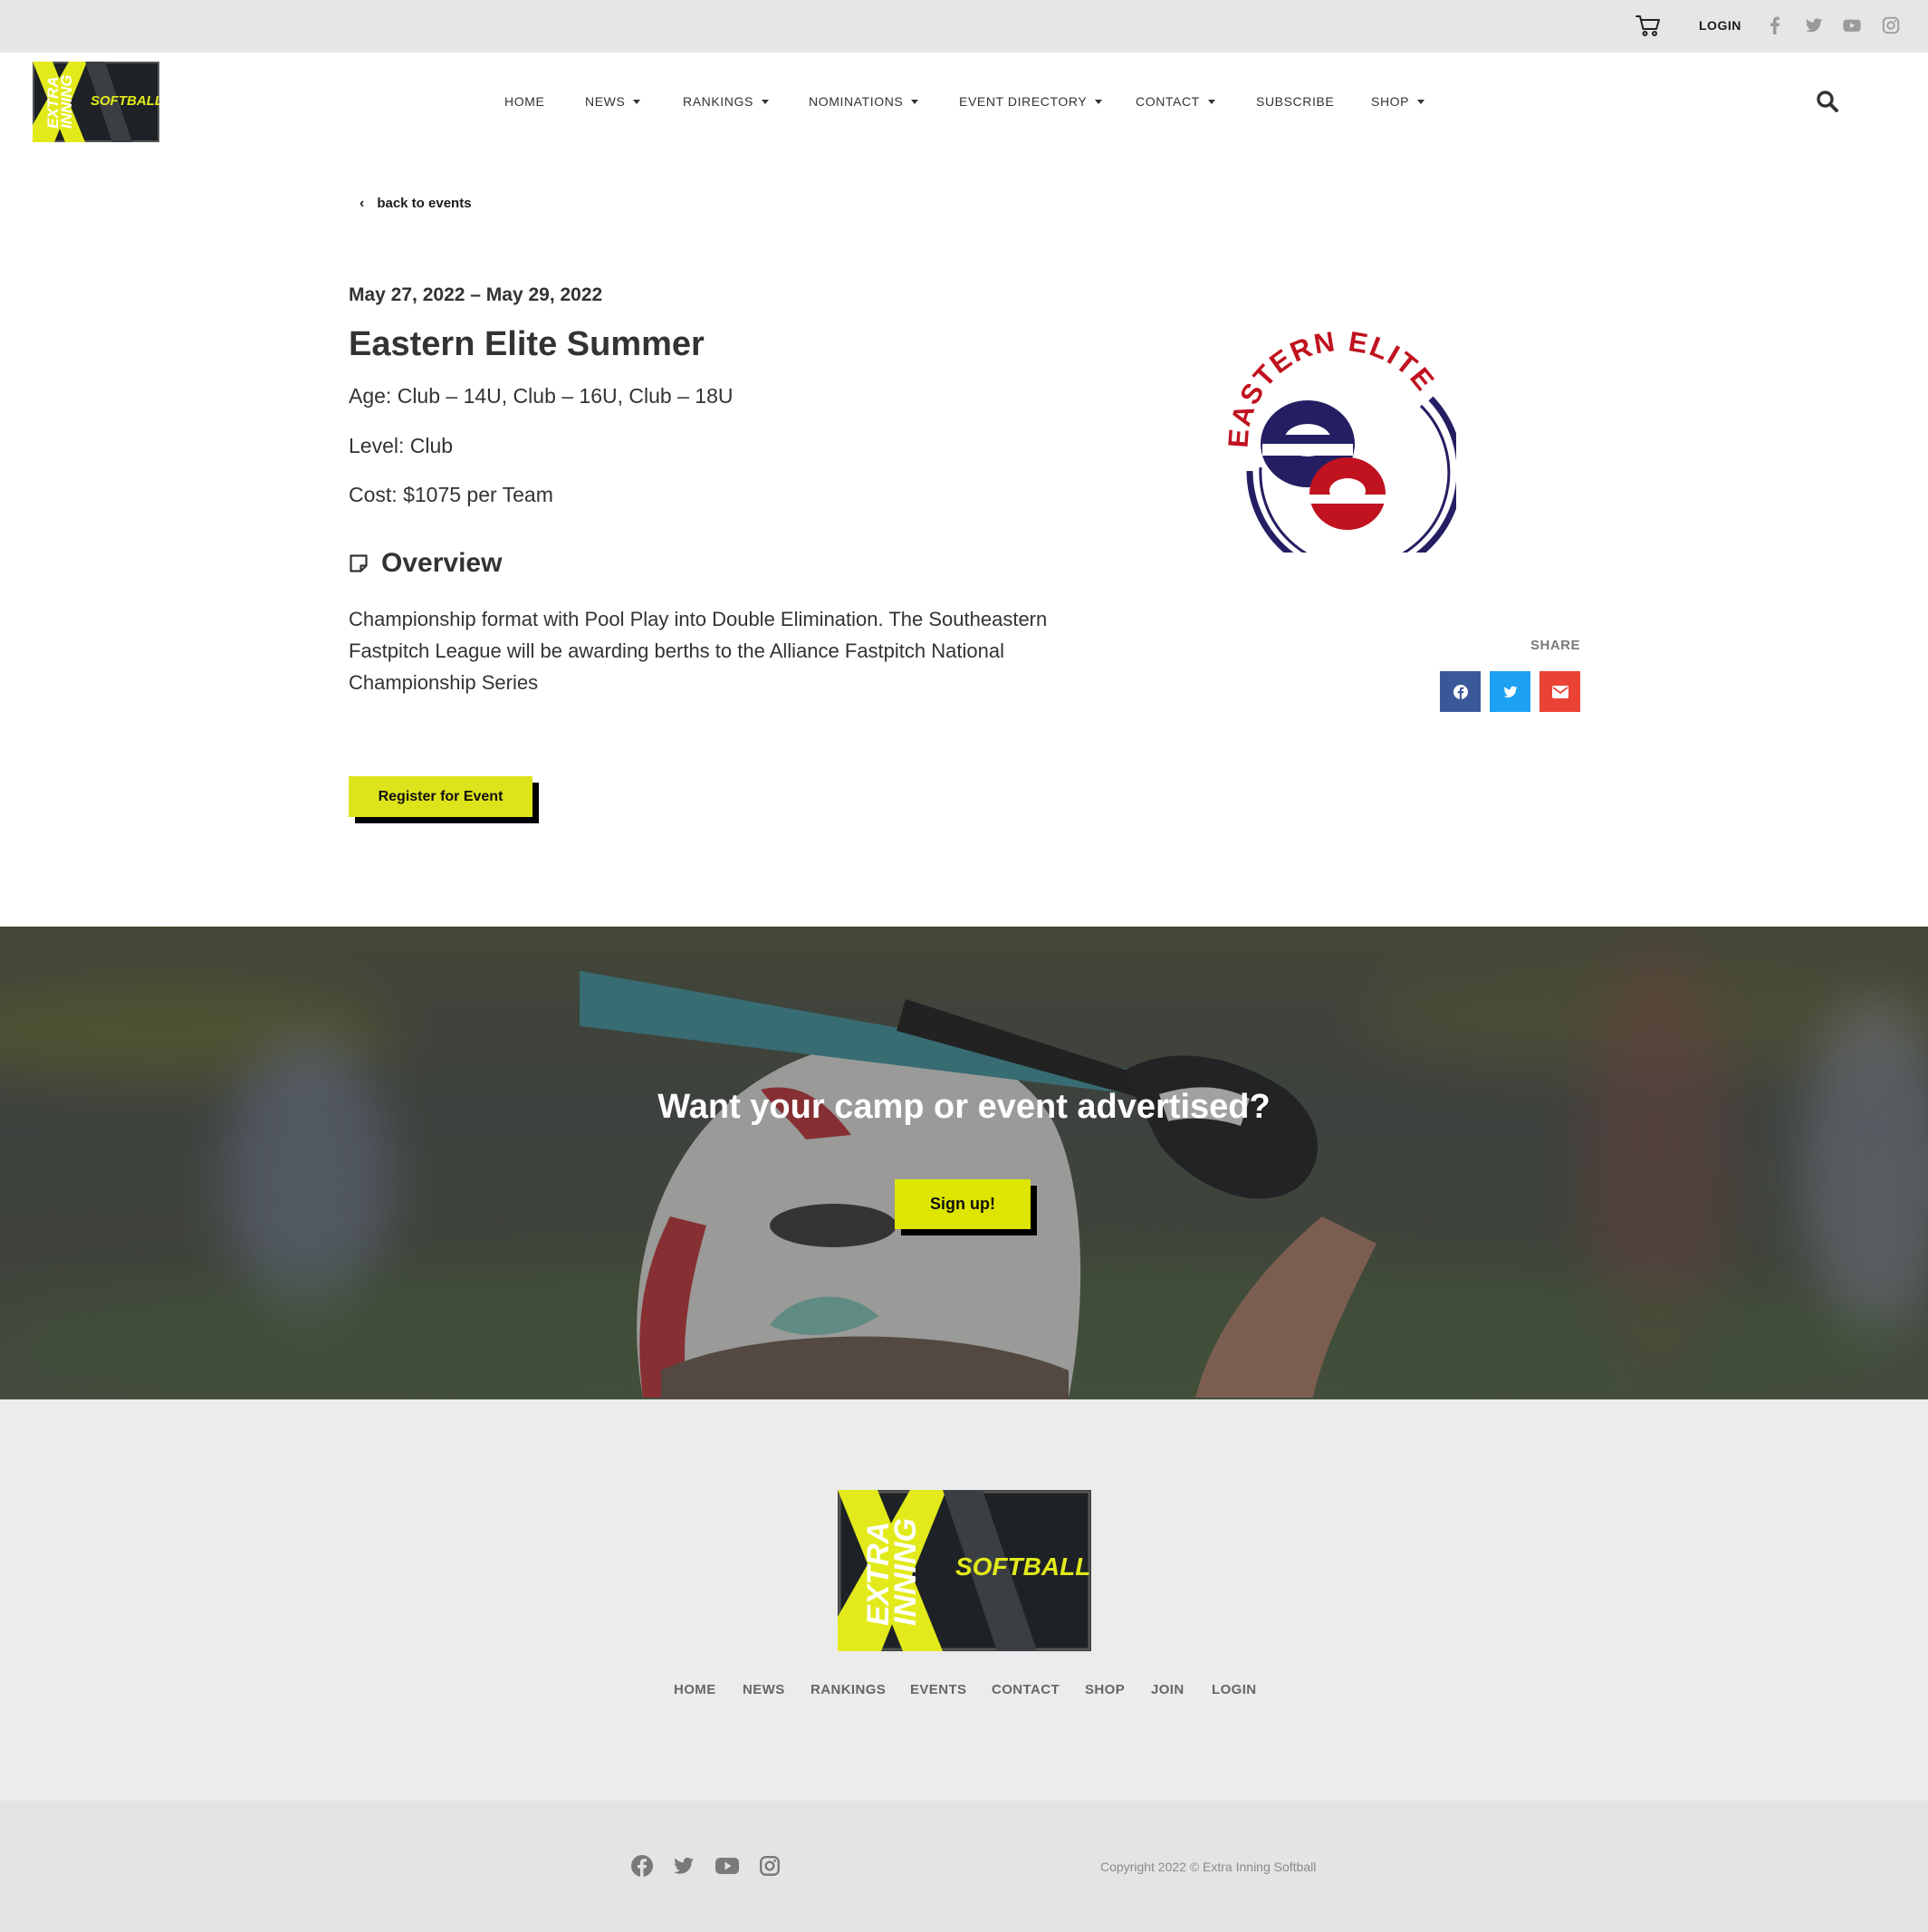 This screenshot has width=1928, height=1932. I want to click on signup-button: Sign up!, so click(963, 1204).